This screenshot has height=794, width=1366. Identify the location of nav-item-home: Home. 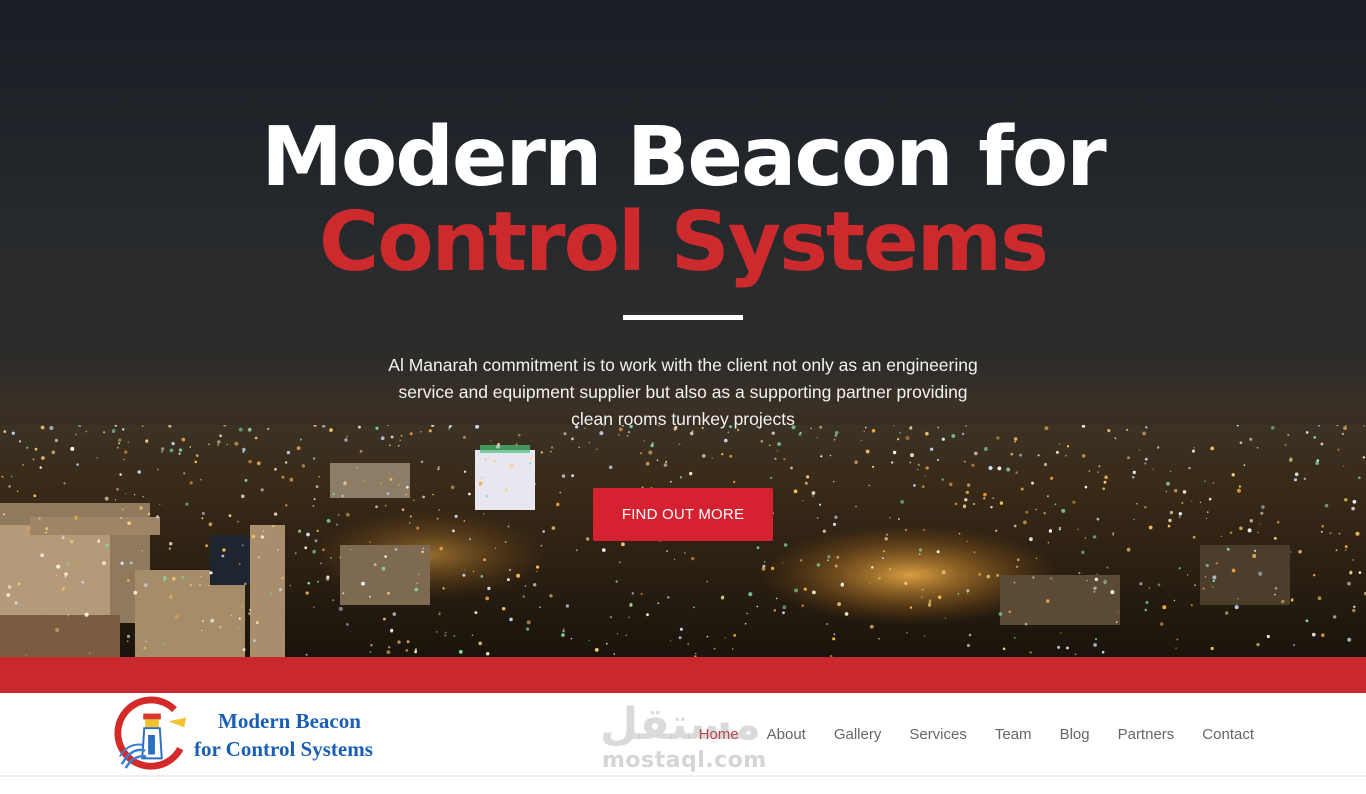
(719, 734).